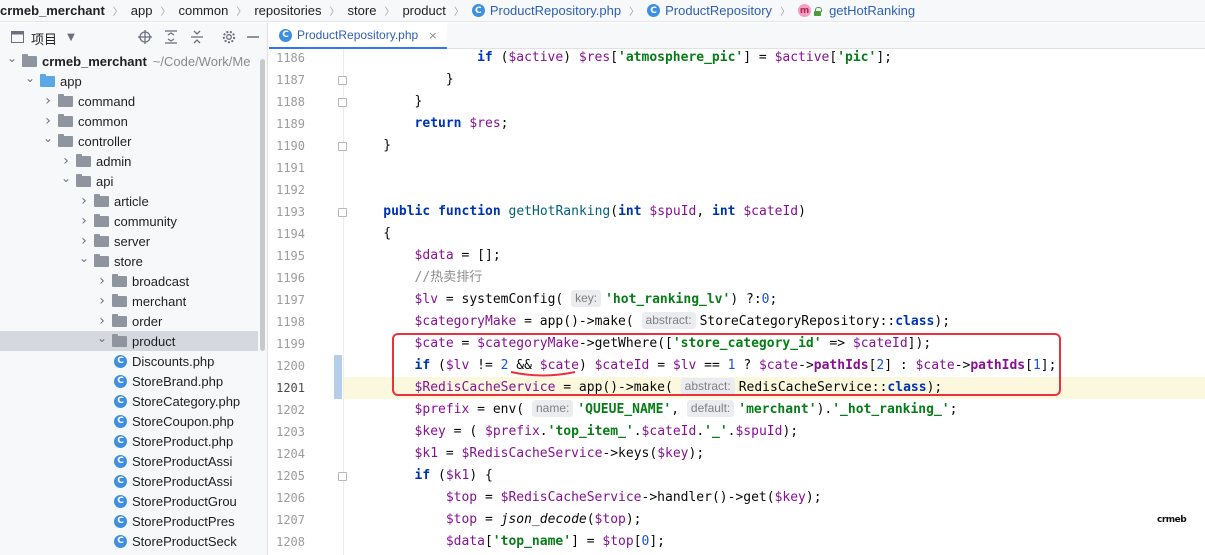 Image resolution: width=1205 pixels, height=555 pixels. What do you see at coordinates (129, 381) in the screenshot?
I see `tree-item-storebrand-php: C StoreBrand.php` at bounding box center [129, 381].